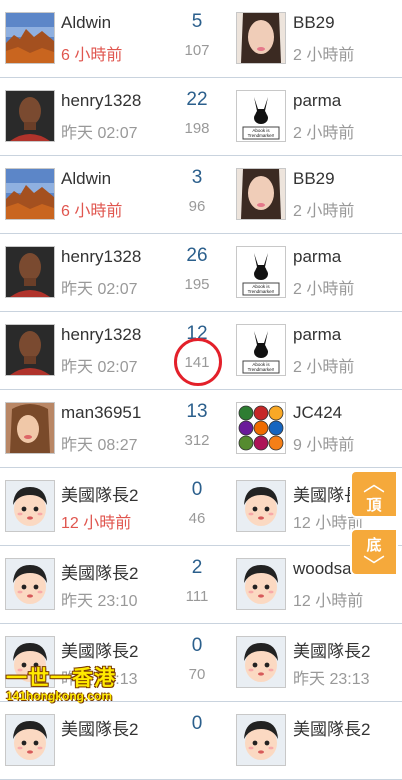 The width and height of the screenshot is (402, 780). What do you see at coordinates (373, 566) in the screenshot?
I see `chevron-down-icon: ﹀` at bounding box center [373, 566].